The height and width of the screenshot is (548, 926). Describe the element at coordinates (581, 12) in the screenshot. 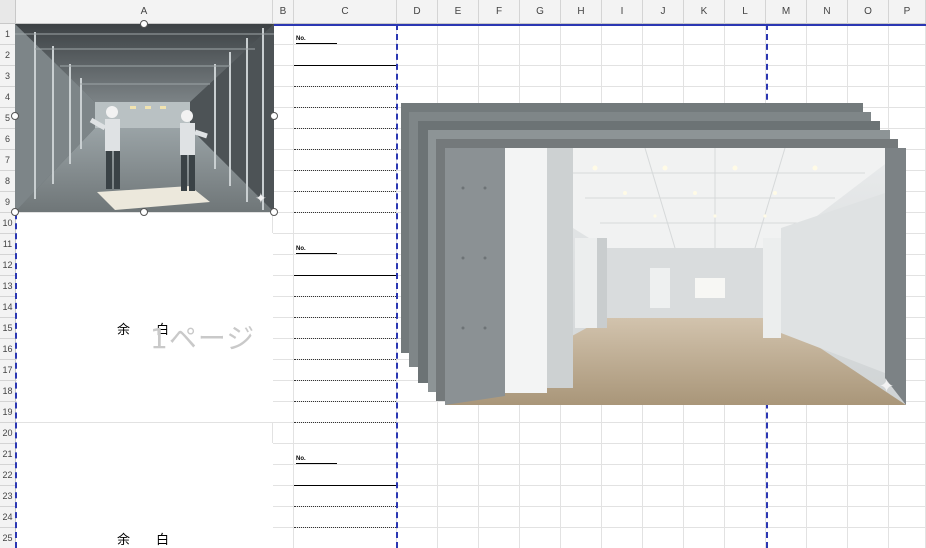

I see `column-header: H` at that location.